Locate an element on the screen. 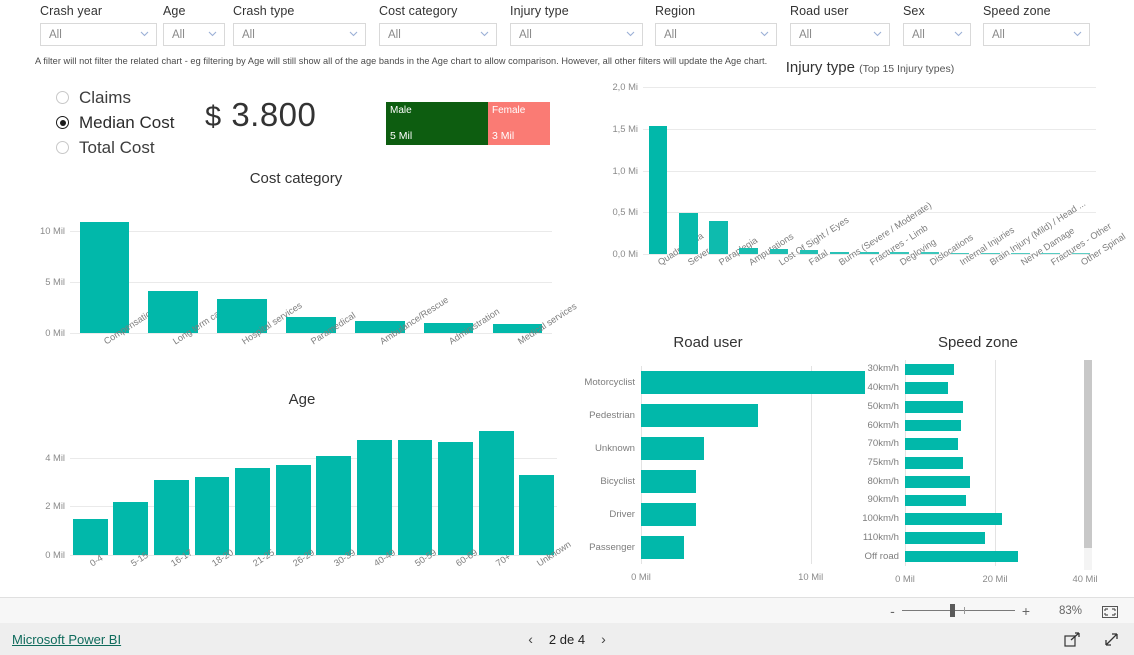 Image resolution: width=1134 pixels, height=655 pixels. fullscreen-icon is located at coordinates (1111, 639).